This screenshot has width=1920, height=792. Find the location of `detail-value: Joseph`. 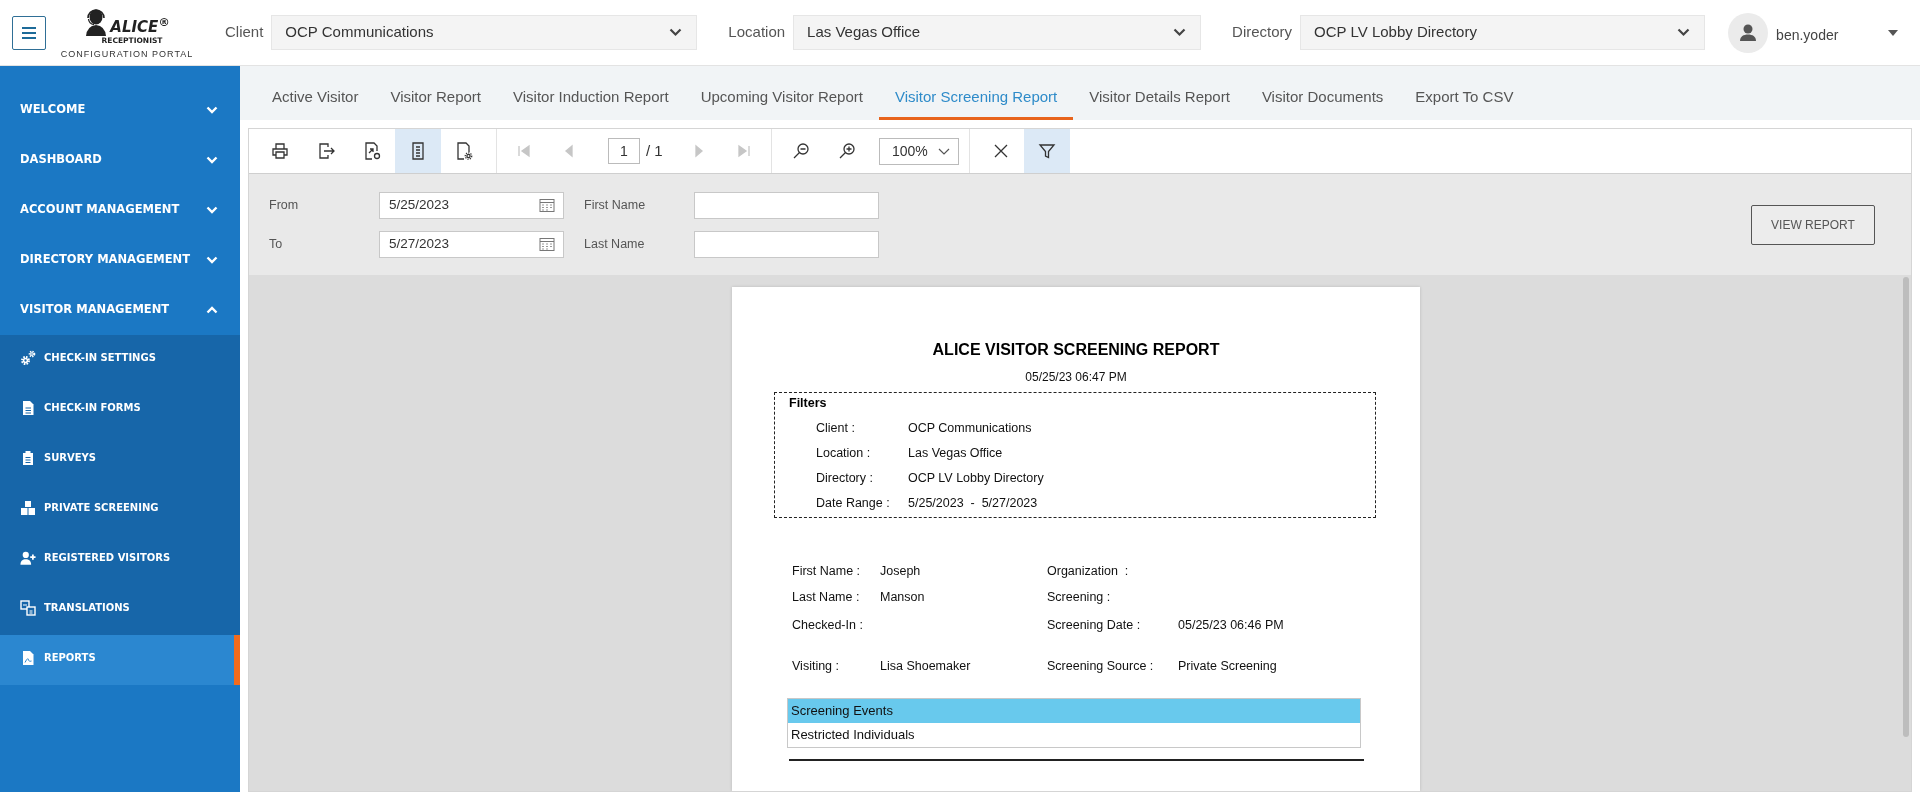

detail-value: Joseph is located at coordinates (901, 571).